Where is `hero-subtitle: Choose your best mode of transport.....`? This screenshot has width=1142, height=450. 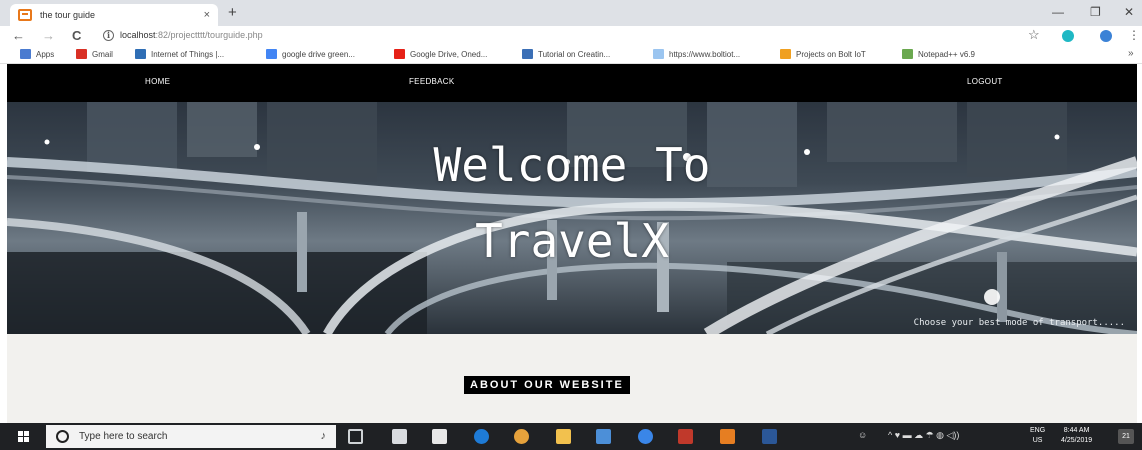
hero-subtitle: Choose your best mode of transport..... is located at coordinates (1019, 323).